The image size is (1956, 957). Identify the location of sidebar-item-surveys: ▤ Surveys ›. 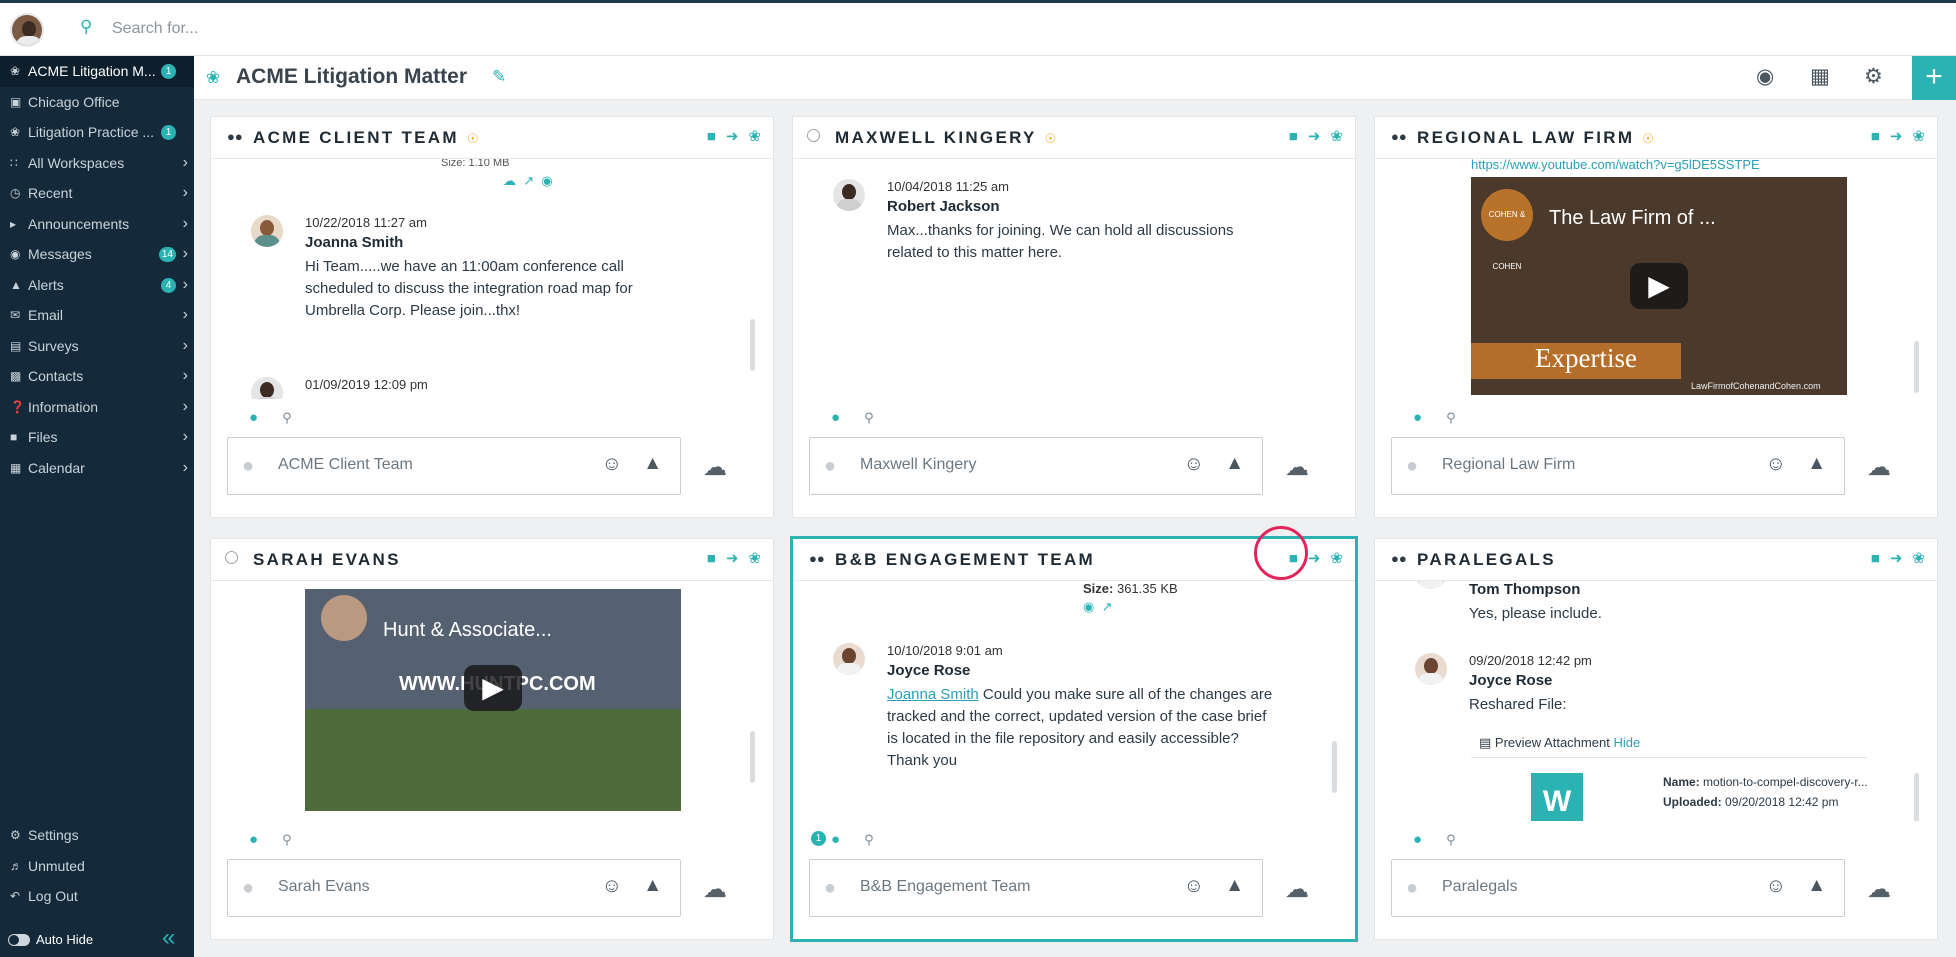
(97, 346).